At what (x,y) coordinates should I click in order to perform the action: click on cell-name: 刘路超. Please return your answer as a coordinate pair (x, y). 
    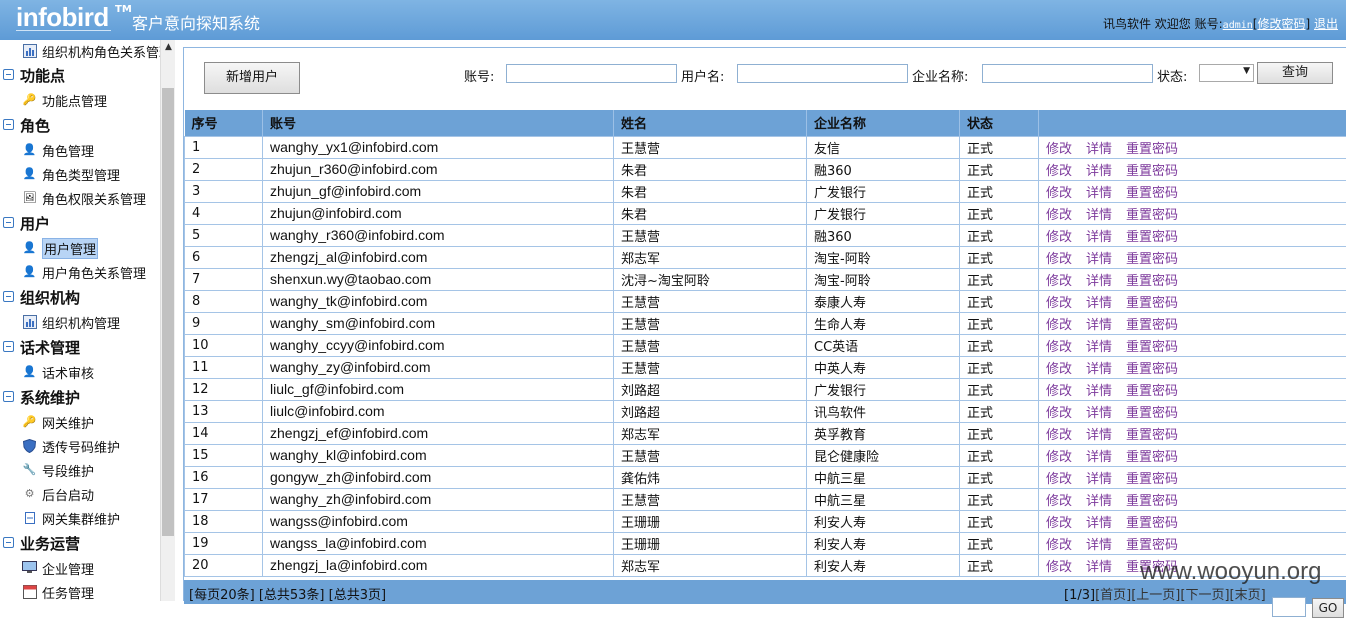
    Looking at the image, I should click on (710, 389).